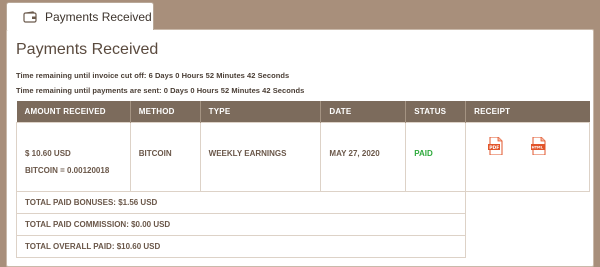 The height and width of the screenshot is (267, 600). What do you see at coordinates (98, 16) in the screenshot?
I see `tab-label: Payments Received` at bounding box center [98, 16].